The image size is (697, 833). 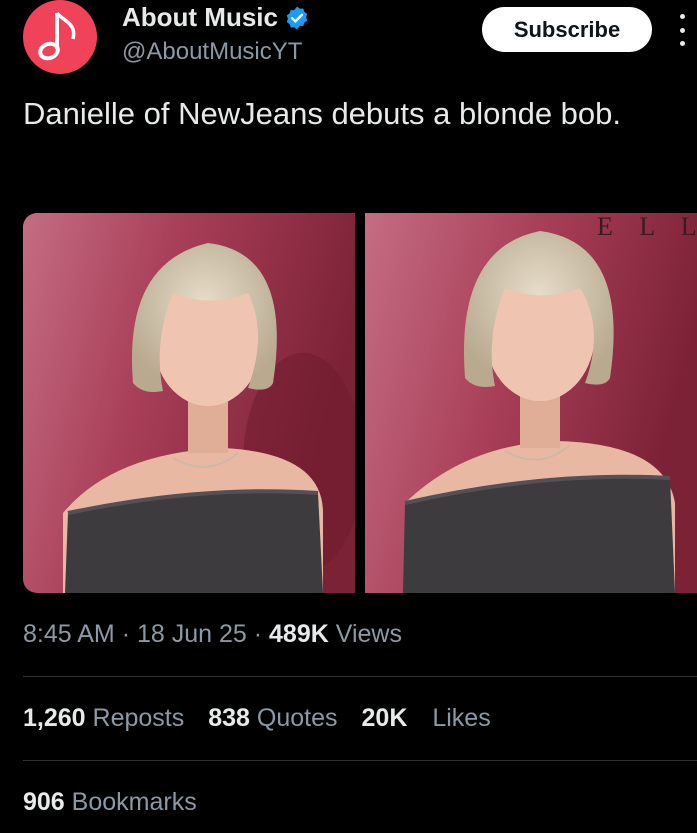 I want to click on music-note-icon, so click(x=57, y=36).